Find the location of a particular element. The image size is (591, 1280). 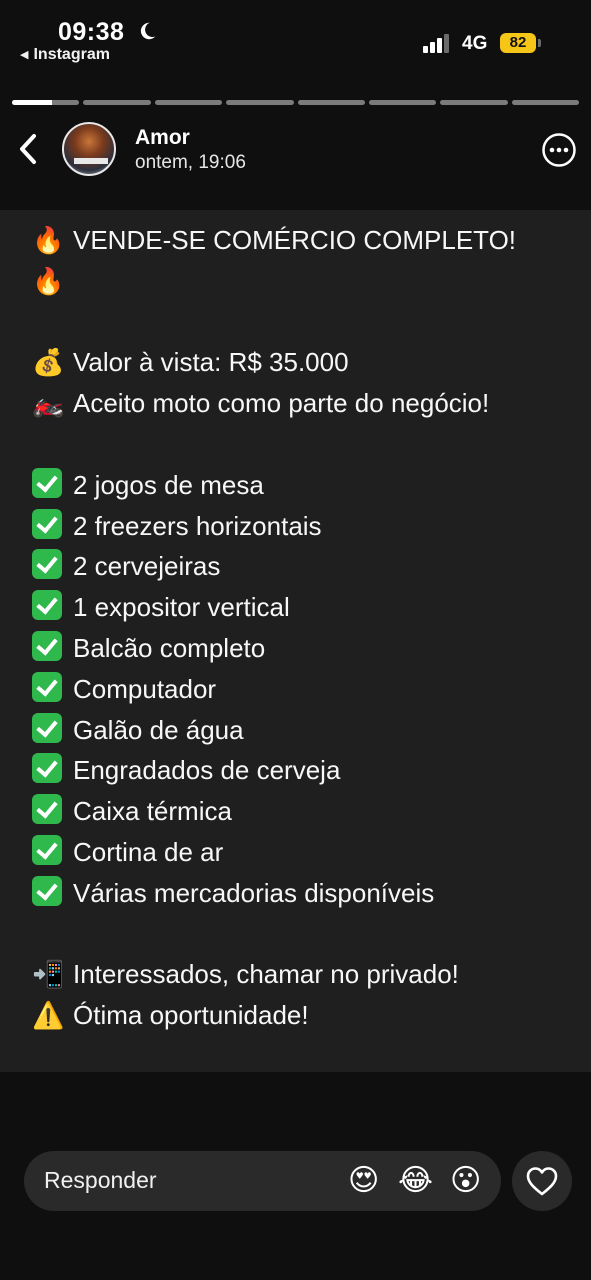

heart-eyes-reaction-button: 😍 is located at coordinates (363, 1181).